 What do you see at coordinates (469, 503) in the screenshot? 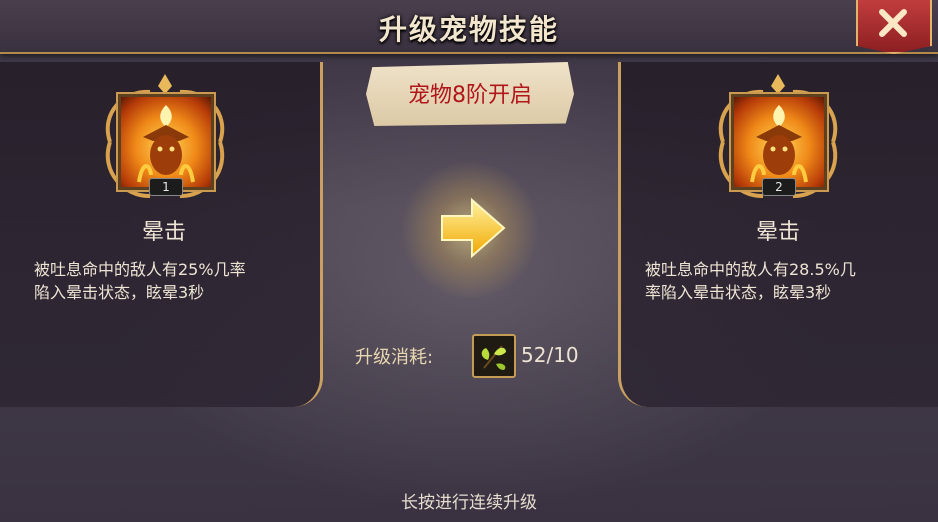
I see `long-press-hint: 长按进行连续升级` at bounding box center [469, 503].